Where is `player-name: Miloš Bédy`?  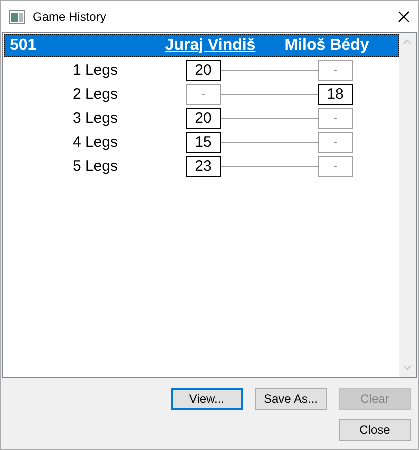
player-name: Miloš Bédy is located at coordinates (327, 45).